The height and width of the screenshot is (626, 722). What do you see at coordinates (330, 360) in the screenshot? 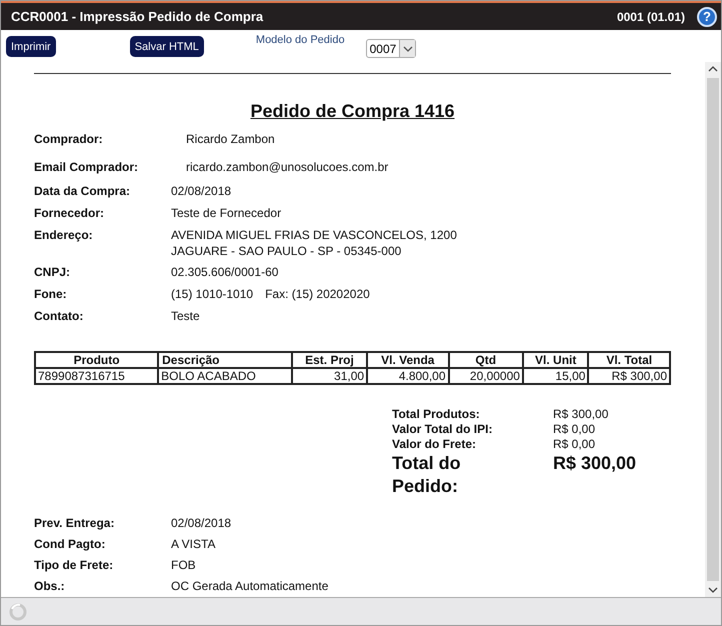
I see `column-header: Est. Proj` at bounding box center [330, 360].